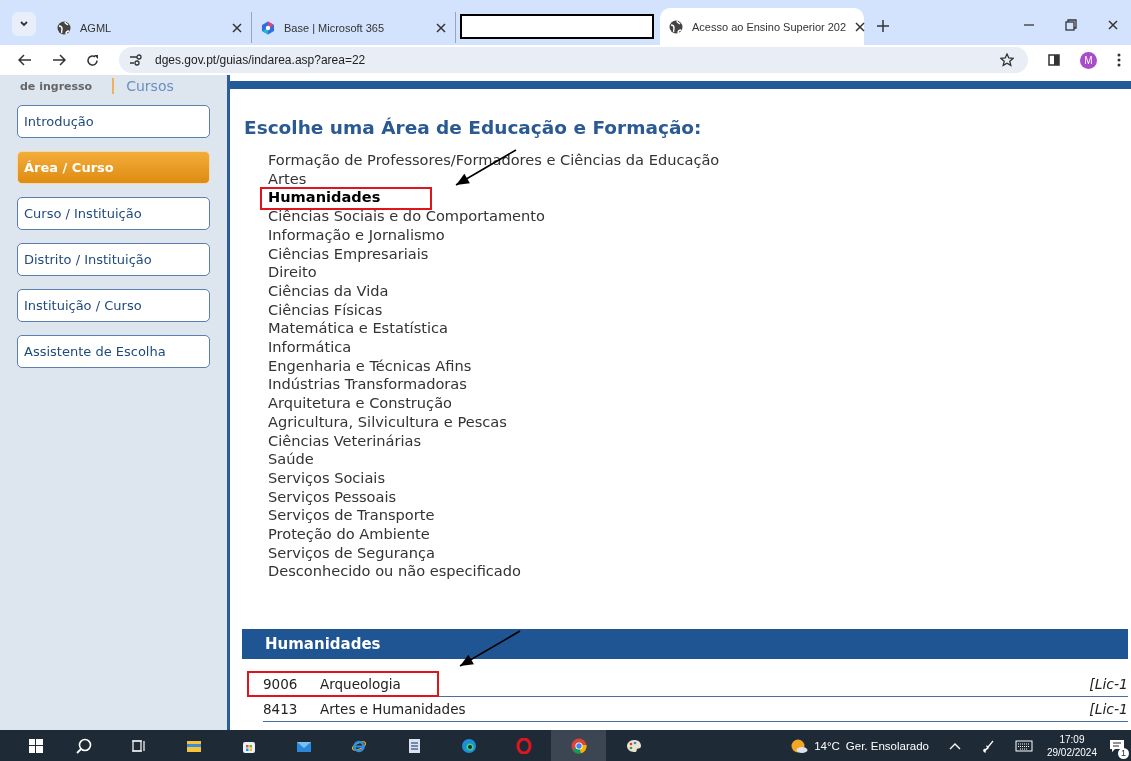 The image size is (1131, 761). What do you see at coordinates (281, 709) in the screenshot?
I see `course-code: 8413` at bounding box center [281, 709].